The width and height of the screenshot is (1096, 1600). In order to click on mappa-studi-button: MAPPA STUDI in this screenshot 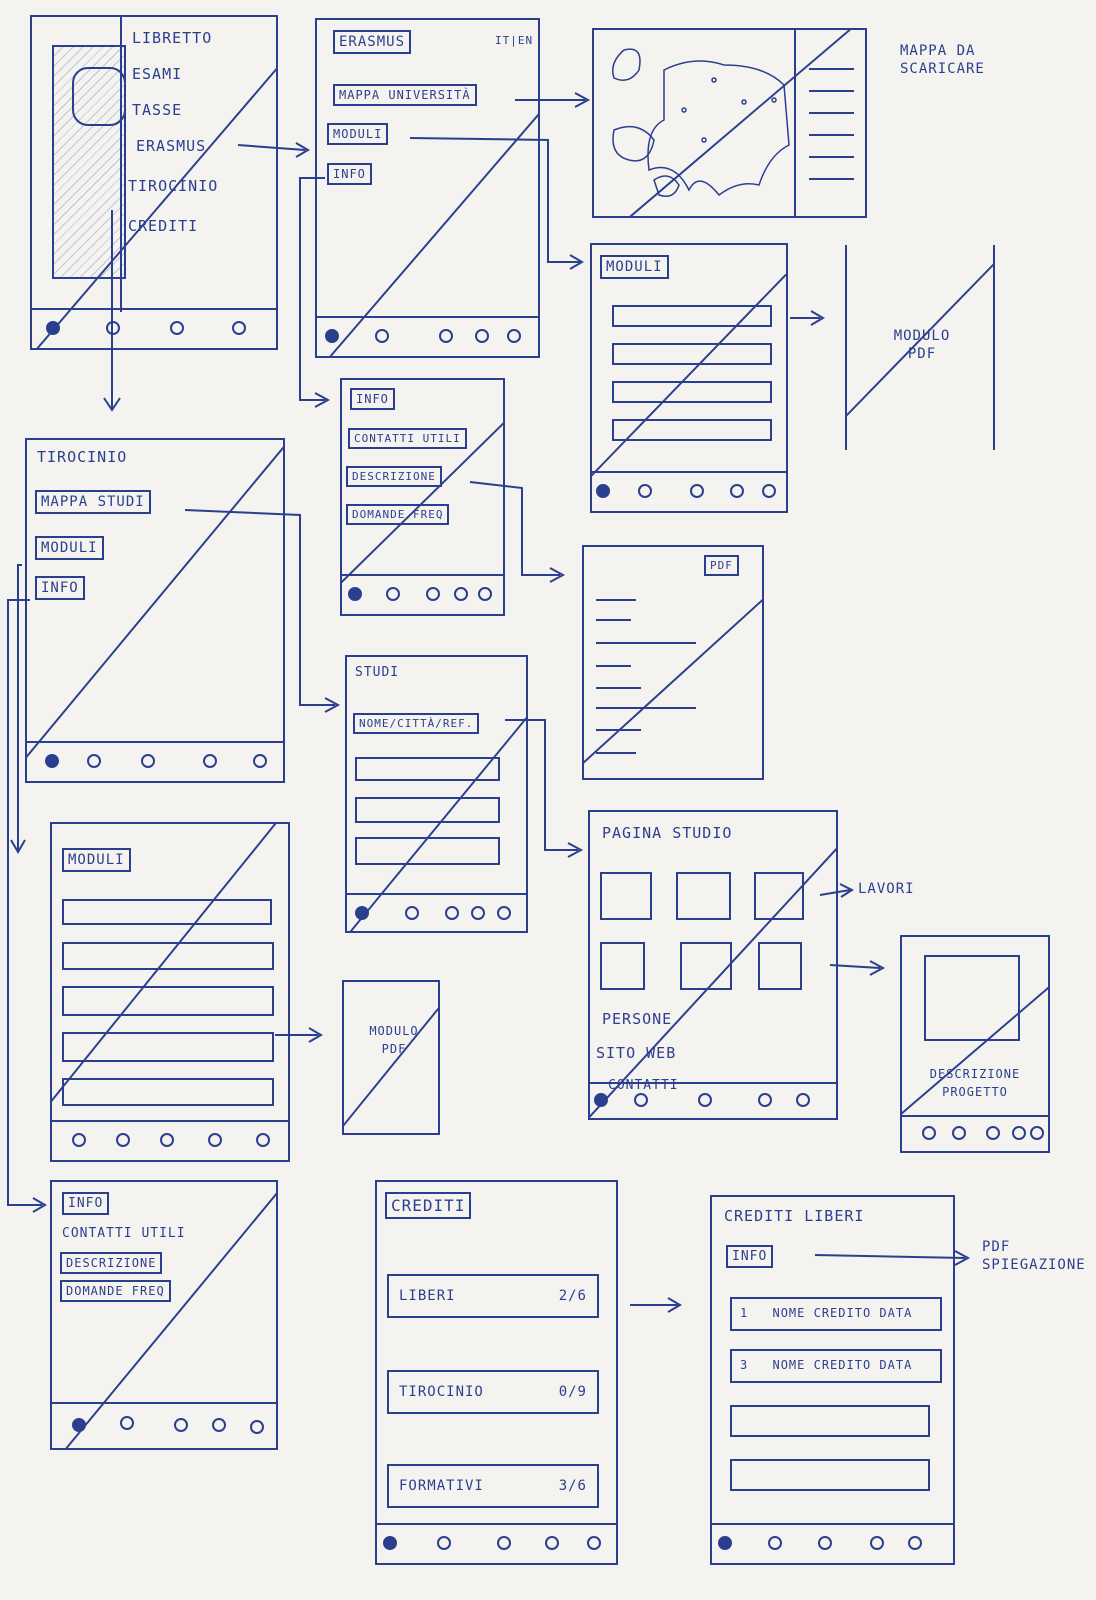, I will do `click(93, 502)`.